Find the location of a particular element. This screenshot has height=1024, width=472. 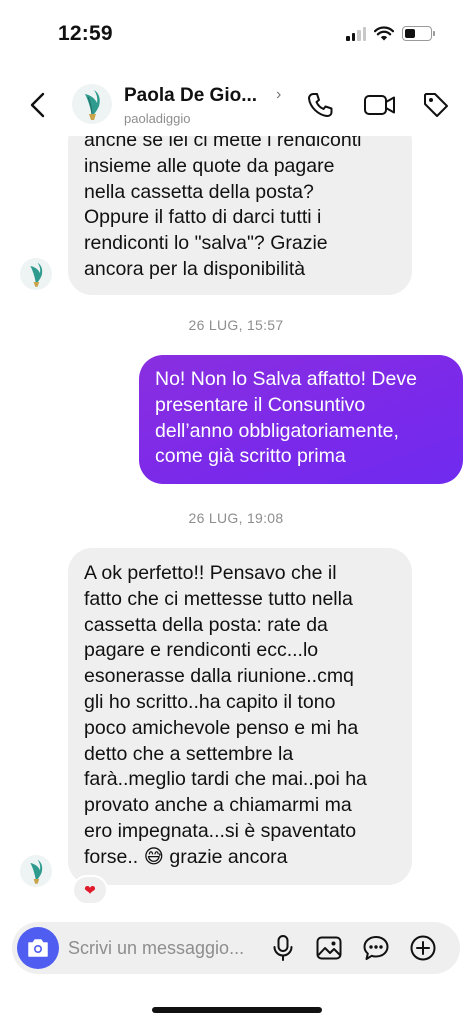

message-line: detto che a settembre la is located at coordinates (189, 753).